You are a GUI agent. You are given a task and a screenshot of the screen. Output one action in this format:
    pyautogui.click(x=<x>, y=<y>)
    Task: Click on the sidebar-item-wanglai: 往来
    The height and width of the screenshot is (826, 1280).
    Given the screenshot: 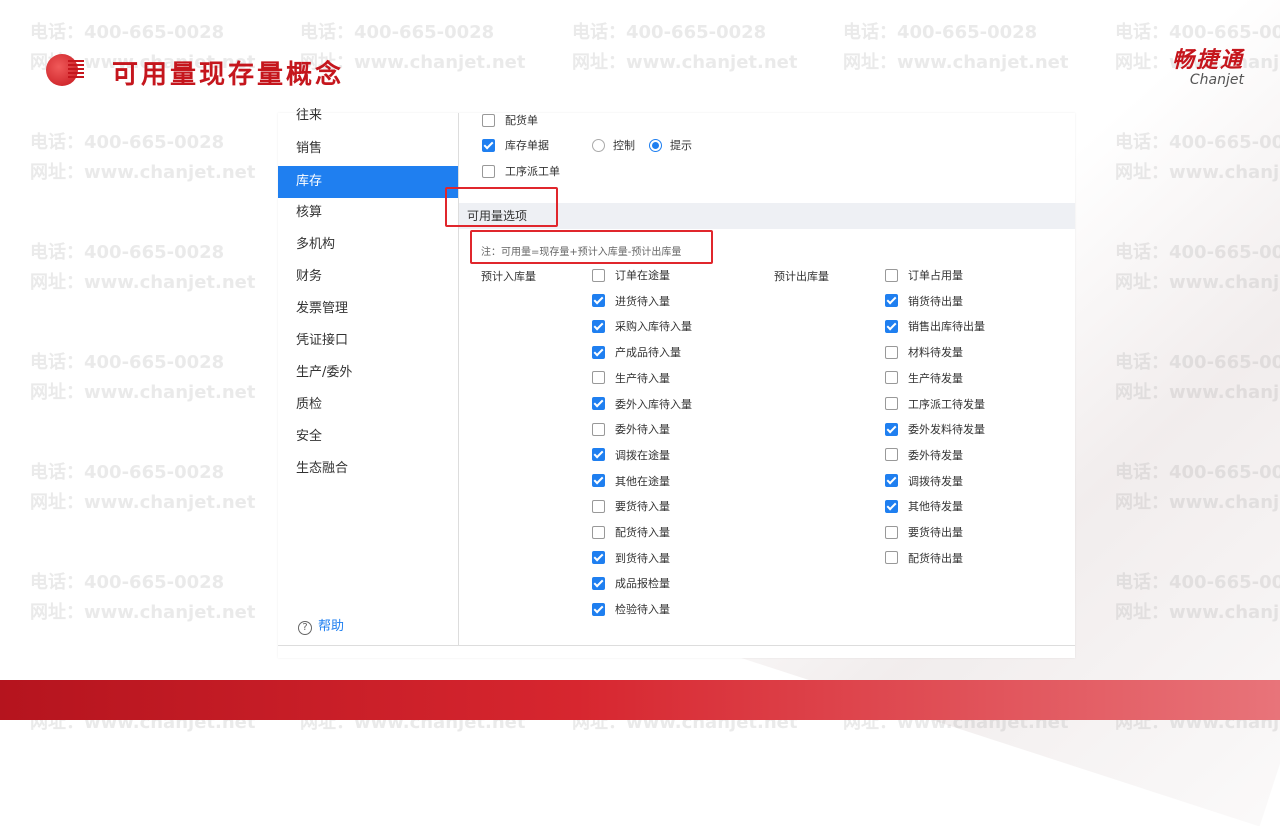 What is the action you would take?
    pyautogui.click(x=368, y=116)
    